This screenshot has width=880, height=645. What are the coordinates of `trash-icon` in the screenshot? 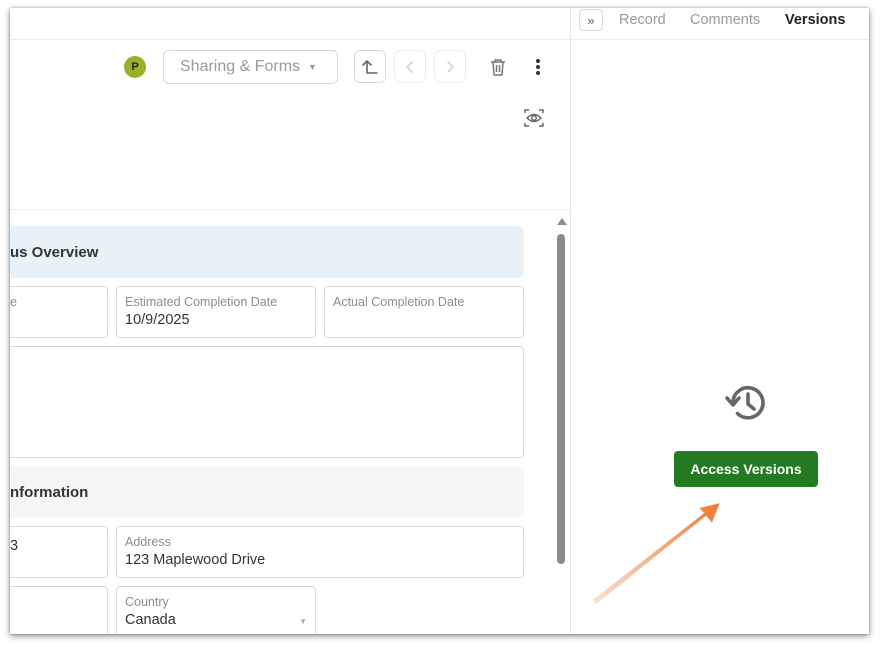 It's located at (498, 67).